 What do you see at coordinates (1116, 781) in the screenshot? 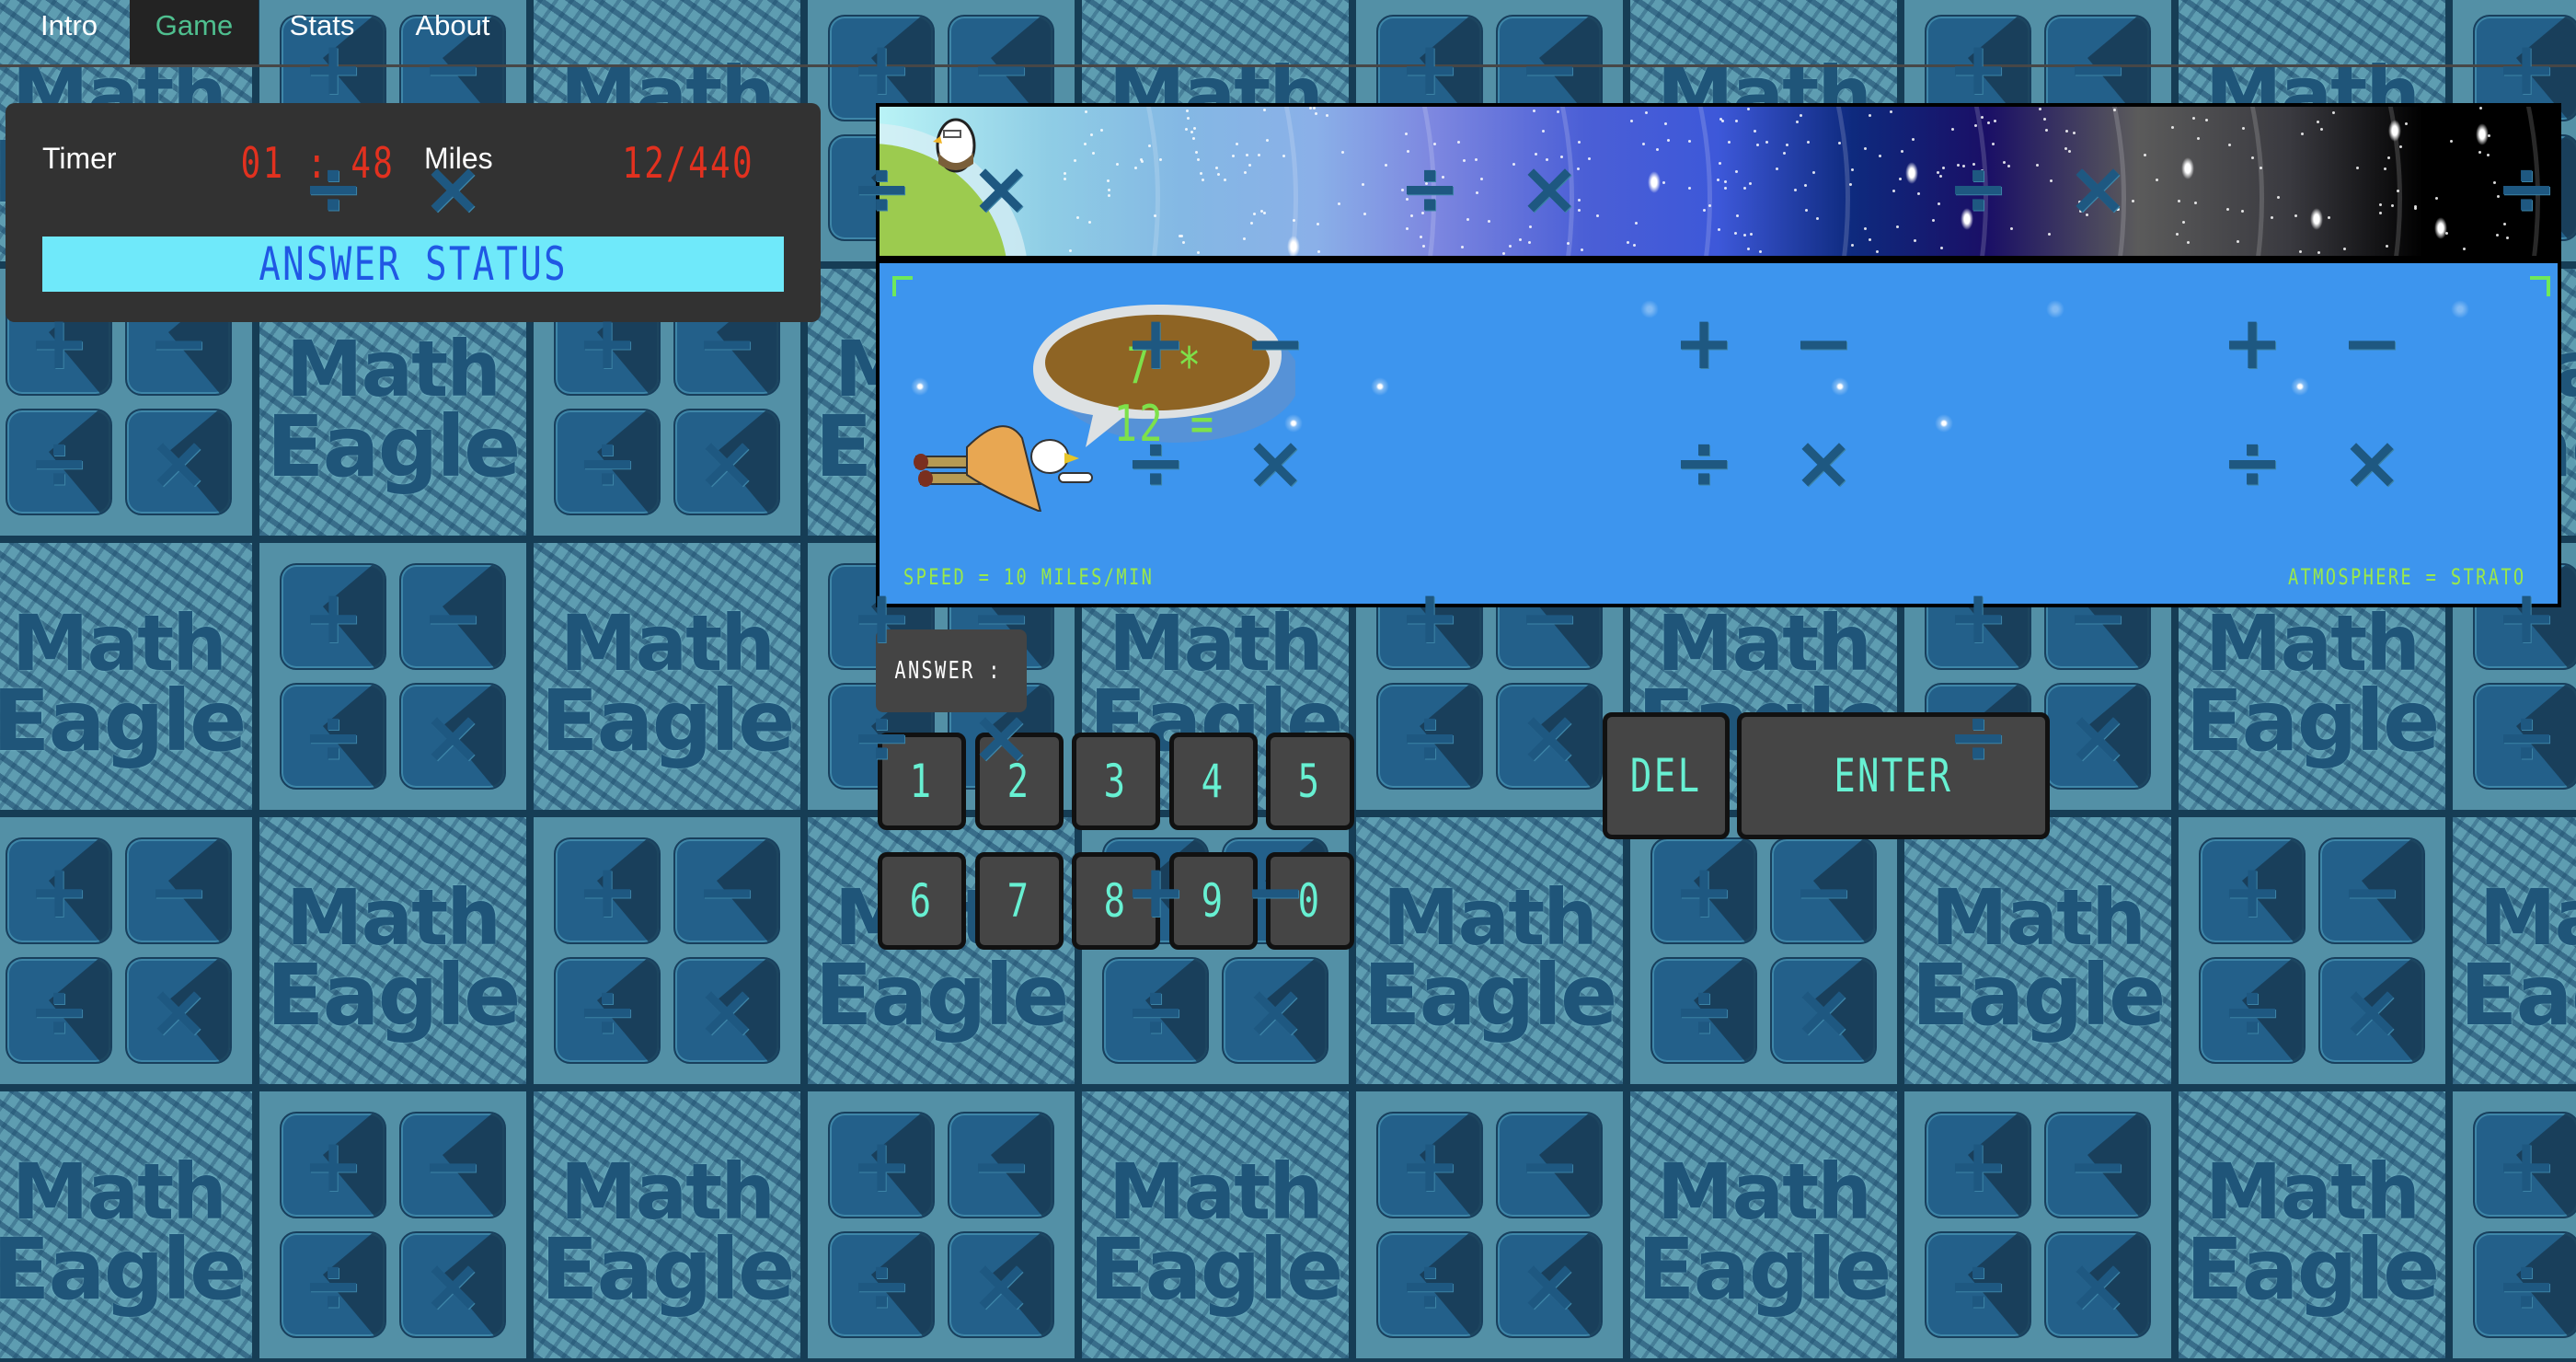
I see `key-3: 3` at bounding box center [1116, 781].